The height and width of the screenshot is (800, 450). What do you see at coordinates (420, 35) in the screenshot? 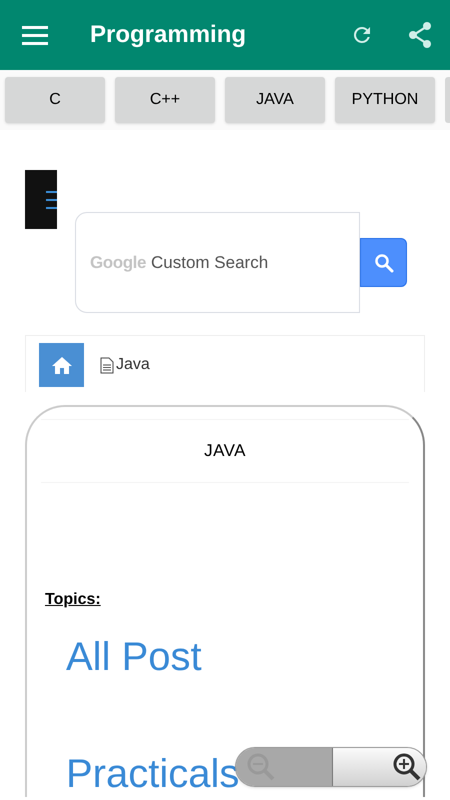
I see `share-icon` at bounding box center [420, 35].